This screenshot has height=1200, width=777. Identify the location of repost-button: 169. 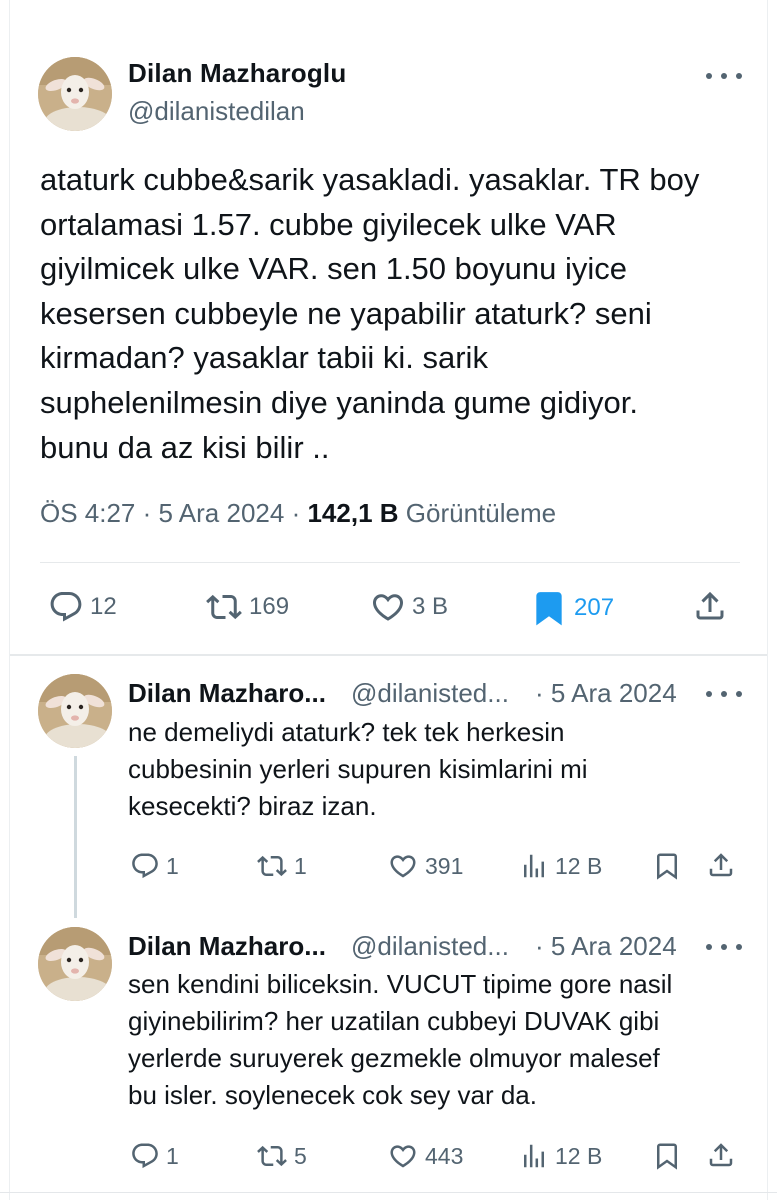
(247, 607).